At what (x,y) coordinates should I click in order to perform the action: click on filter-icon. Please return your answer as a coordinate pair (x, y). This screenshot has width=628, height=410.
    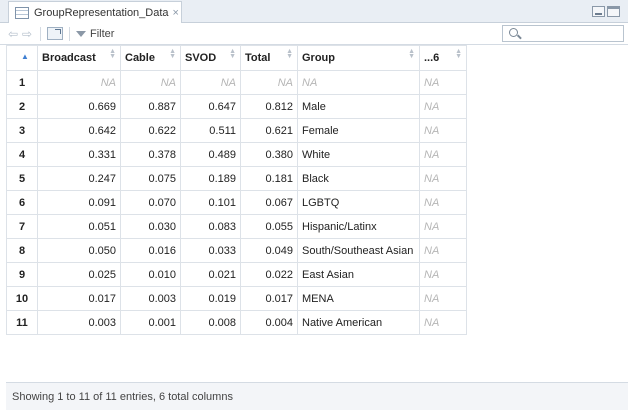
    Looking at the image, I should click on (81, 33).